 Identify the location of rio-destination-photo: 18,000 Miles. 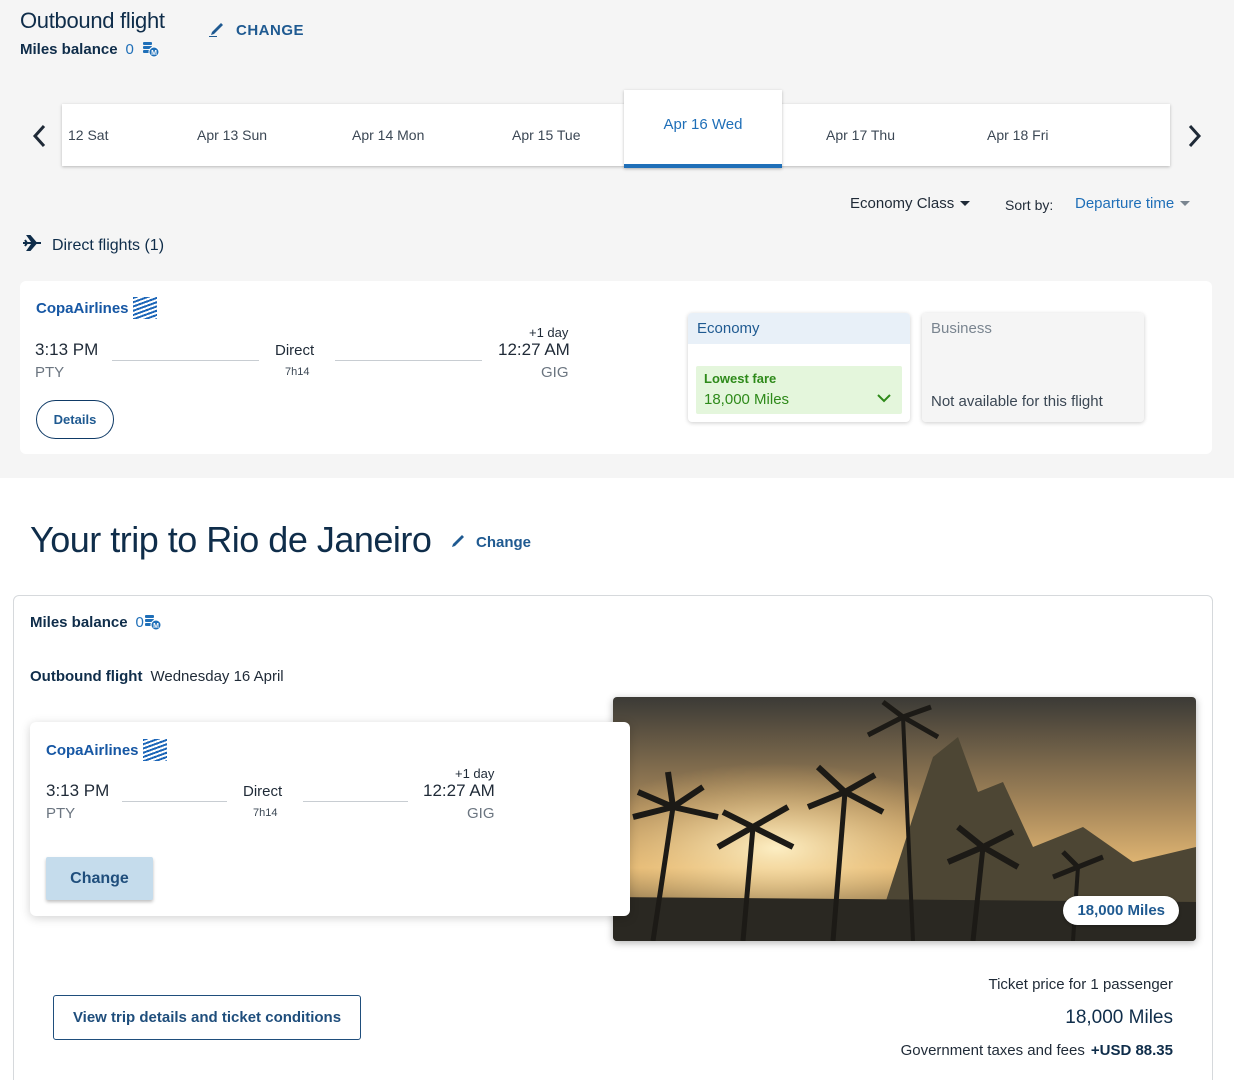
(904, 819).